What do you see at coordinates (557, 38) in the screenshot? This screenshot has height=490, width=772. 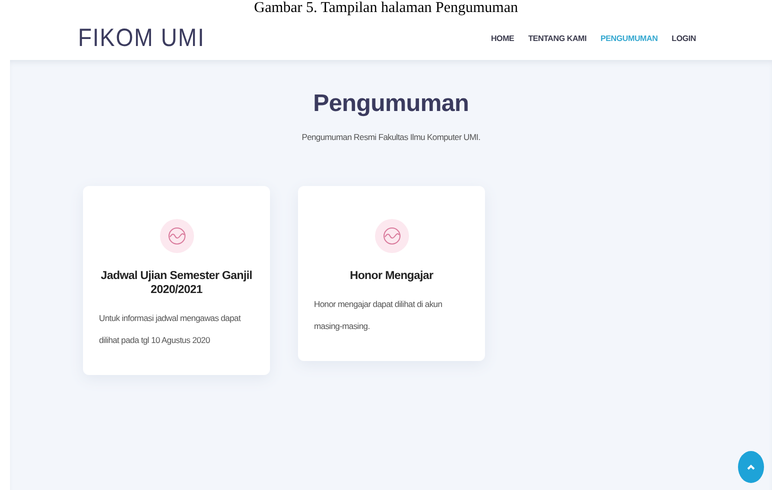 I see `nav-link: TENTANG KAMI` at bounding box center [557, 38].